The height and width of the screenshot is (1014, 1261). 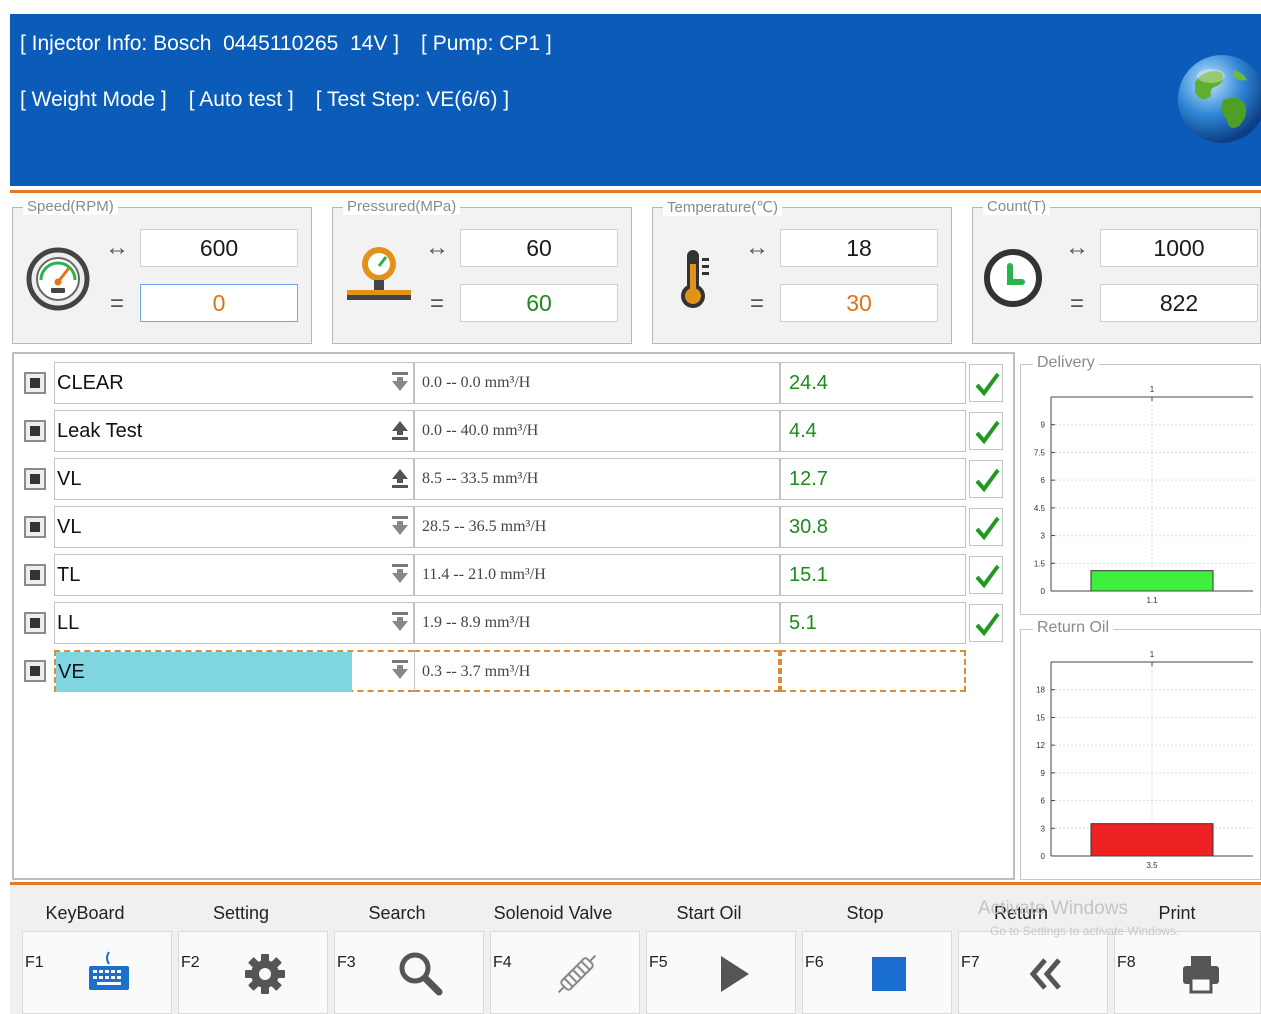 I want to click on activate-windows-hint: Go to Settings to activate Windows., so click(x=1085, y=931).